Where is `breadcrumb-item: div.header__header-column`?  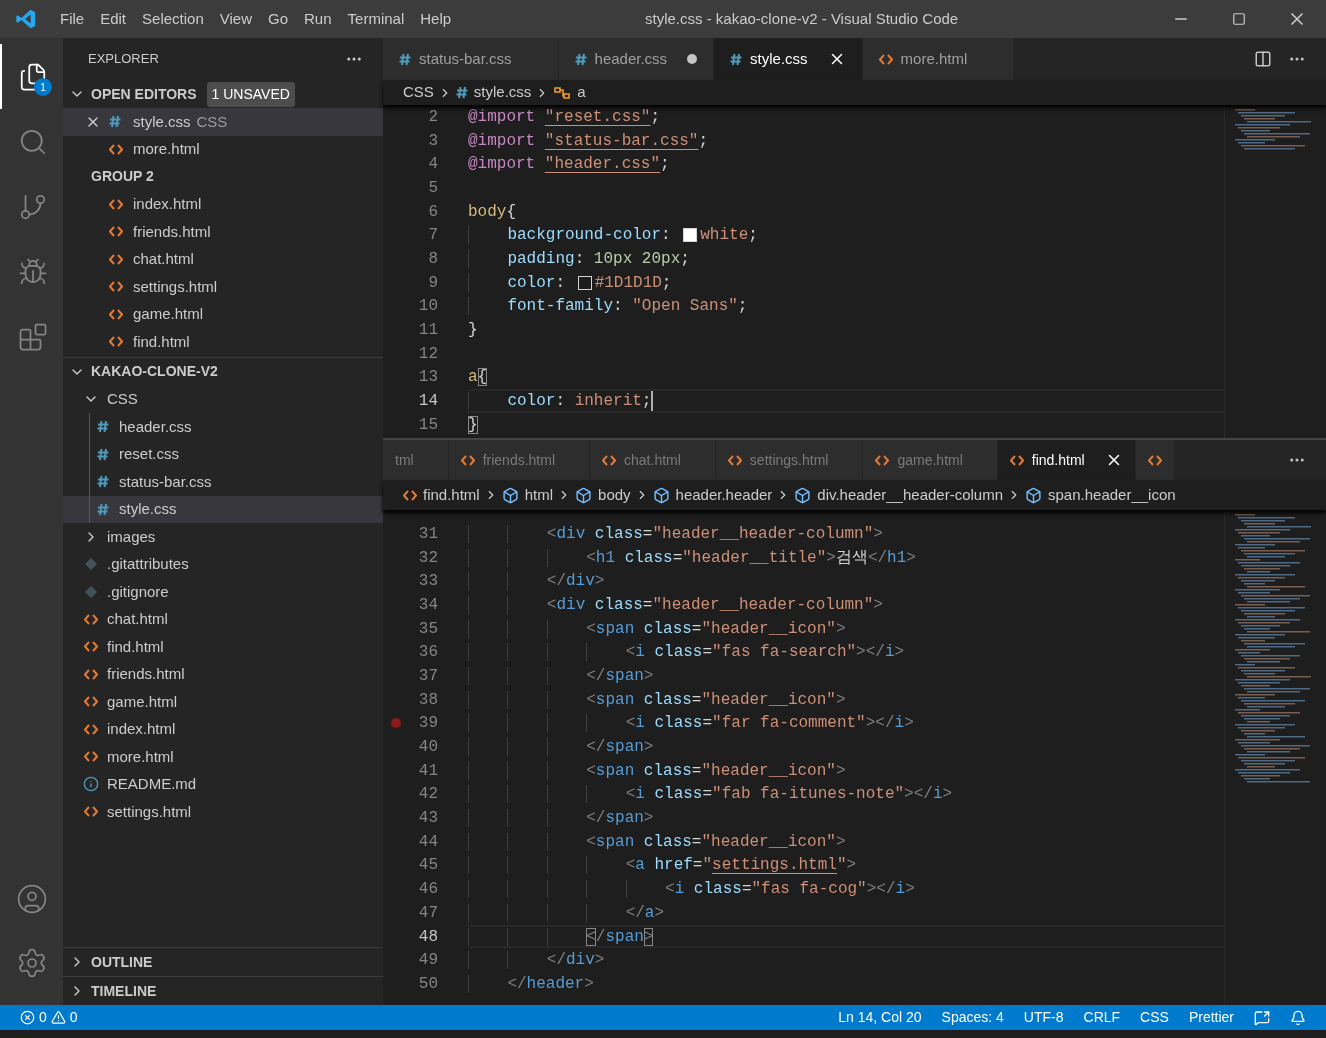 breadcrumb-item: div.header__header-column is located at coordinates (910, 495).